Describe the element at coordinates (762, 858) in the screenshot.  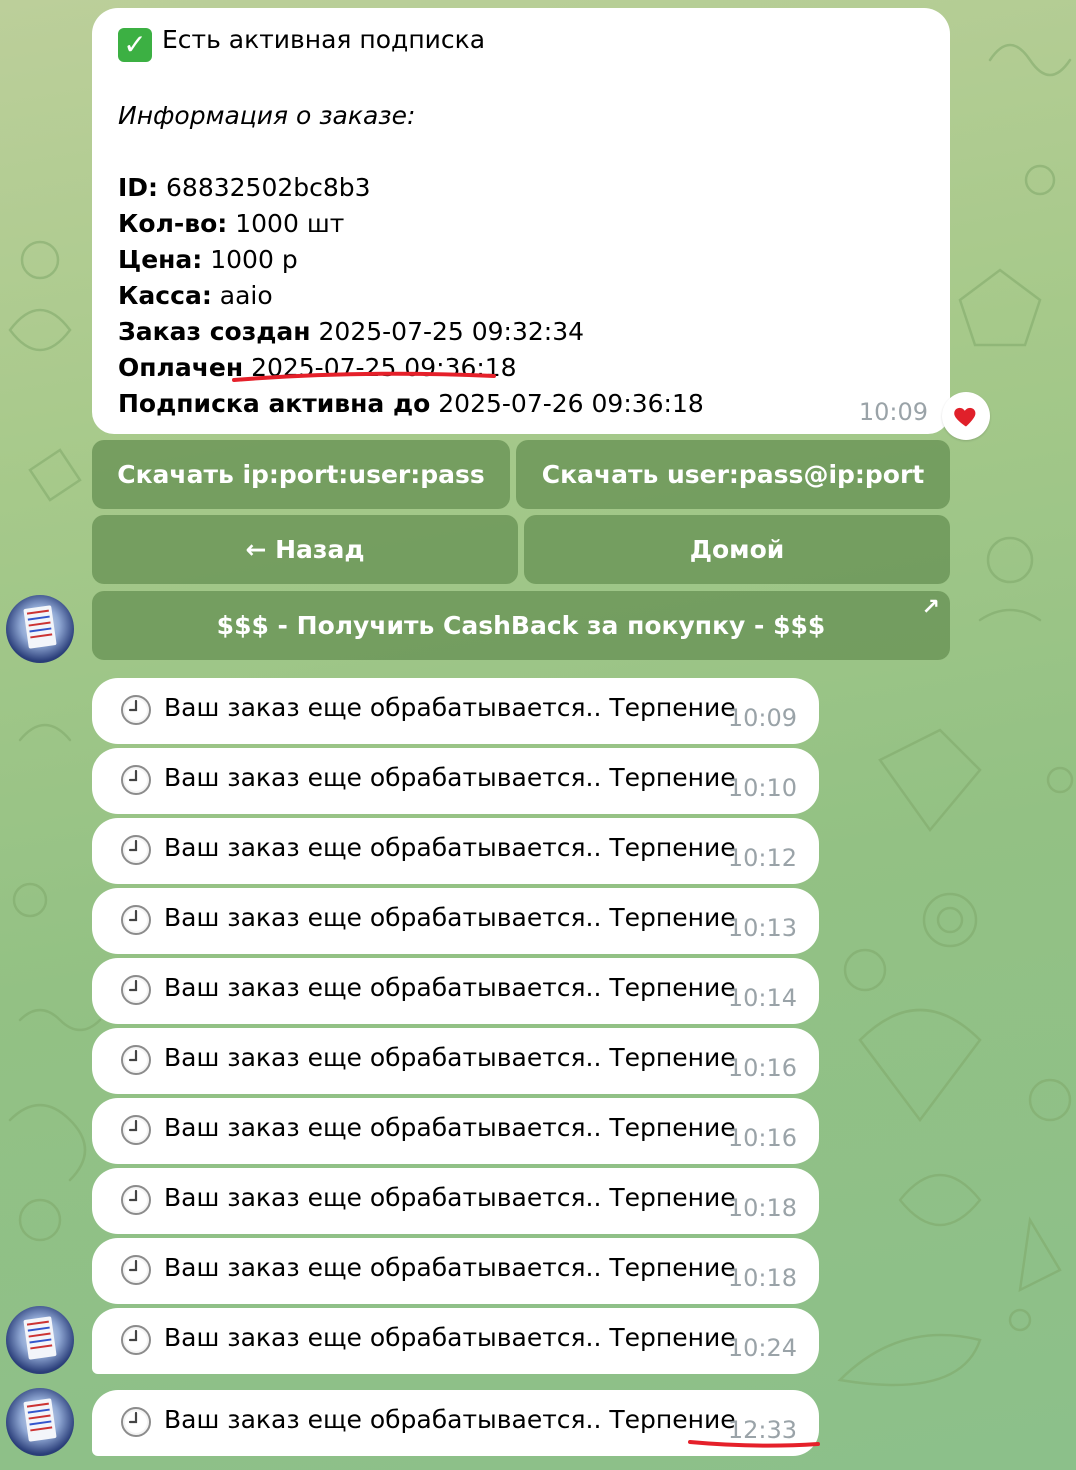
I see `message-time: 10:12` at that location.